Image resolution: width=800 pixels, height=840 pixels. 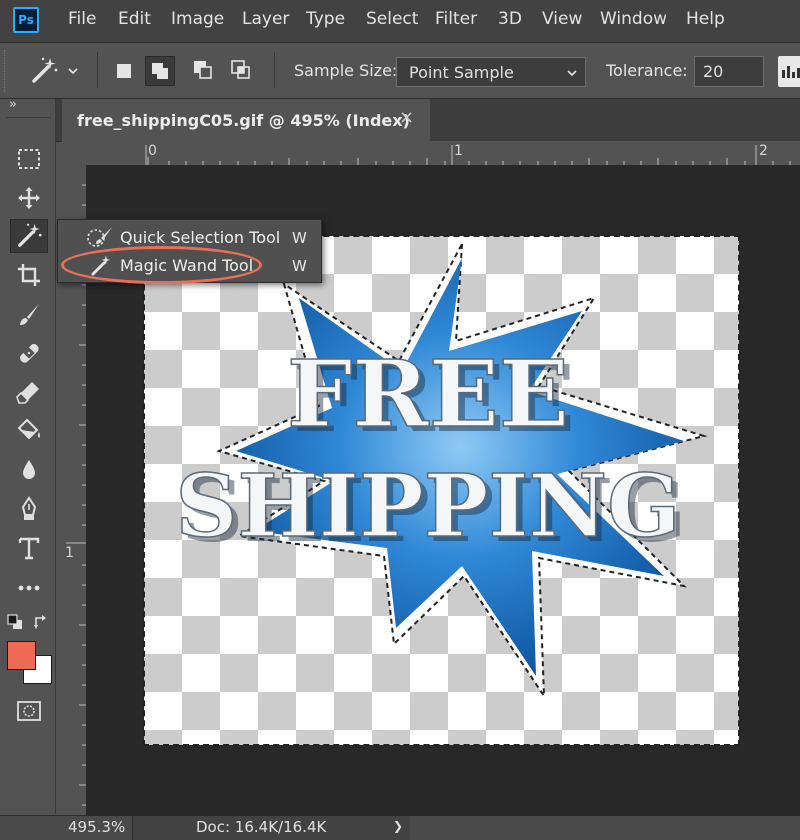 I want to click on blur-tool, so click(x=29, y=470).